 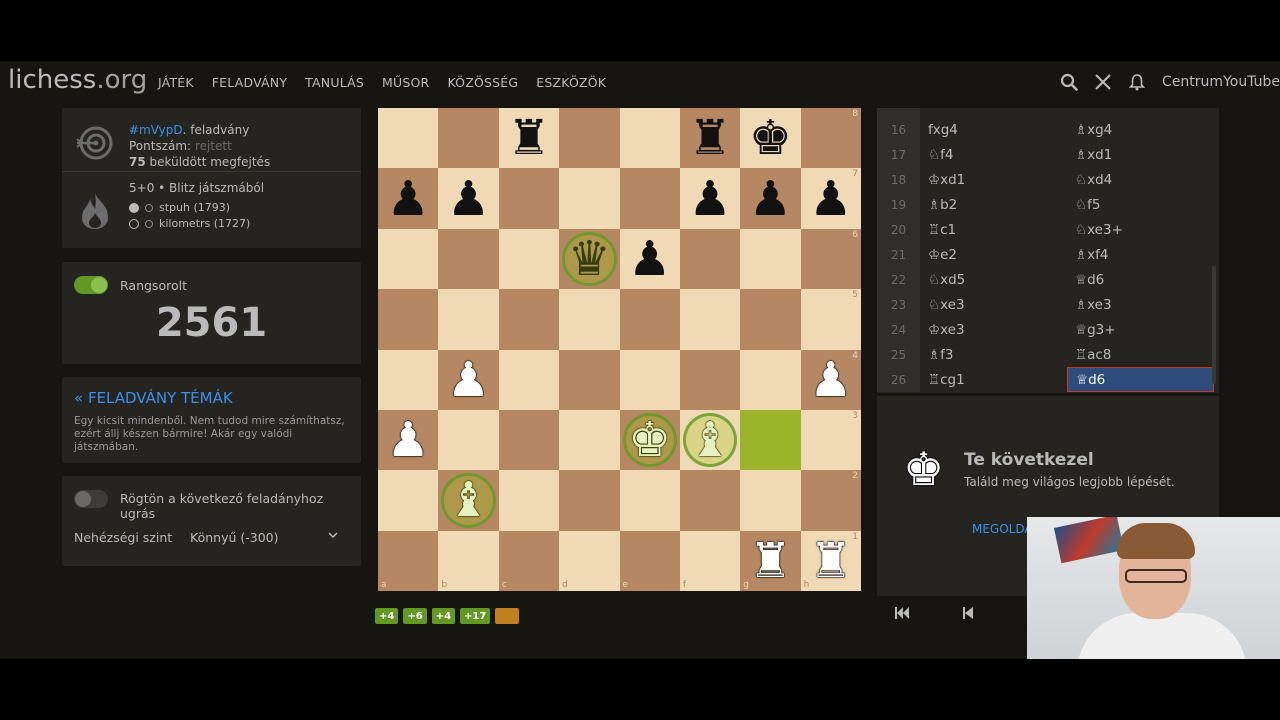 What do you see at coordinates (830, 259) in the screenshot?
I see `square-h6: 6` at bounding box center [830, 259].